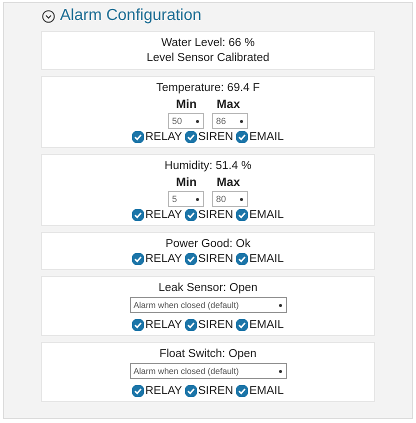  What do you see at coordinates (208, 43) in the screenshot?
I see `sensor-text: Water Level: 66 %` at bounding box center [208, 43].